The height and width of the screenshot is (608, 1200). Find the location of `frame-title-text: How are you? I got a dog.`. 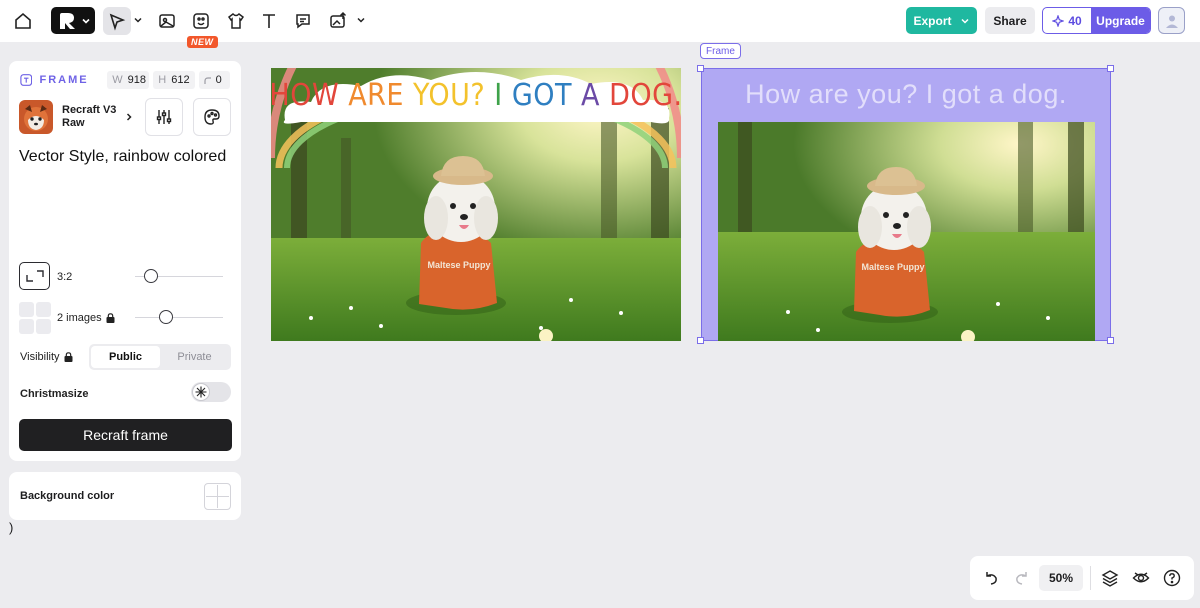

frame-title-text: How are you? I got a dog. is located at coordinates (906, 94).